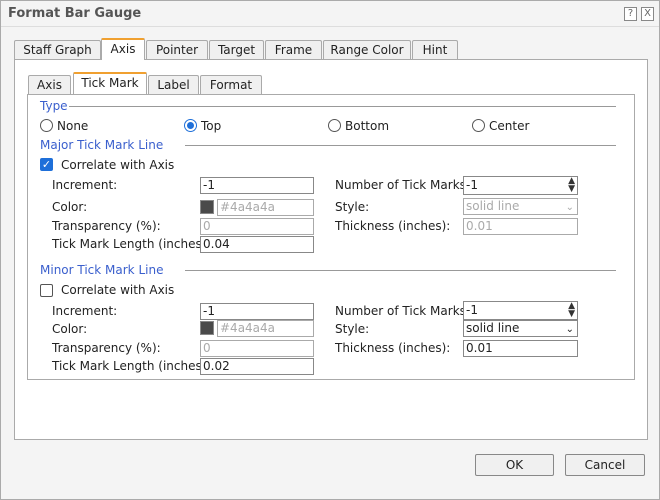  I want to click on radio-bottom-label: Bottom, so click(367, 126).